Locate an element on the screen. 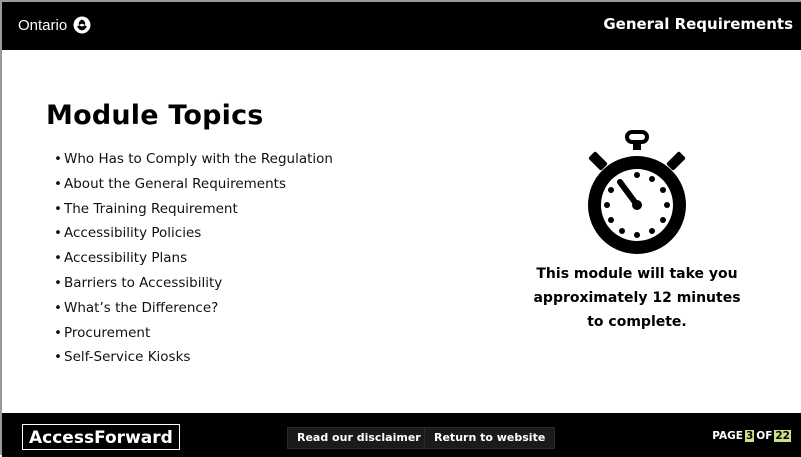 The height and width of the screenshot is (457, 801). topic-item: • Accessibility Policies is located at coordinates (193, 233).